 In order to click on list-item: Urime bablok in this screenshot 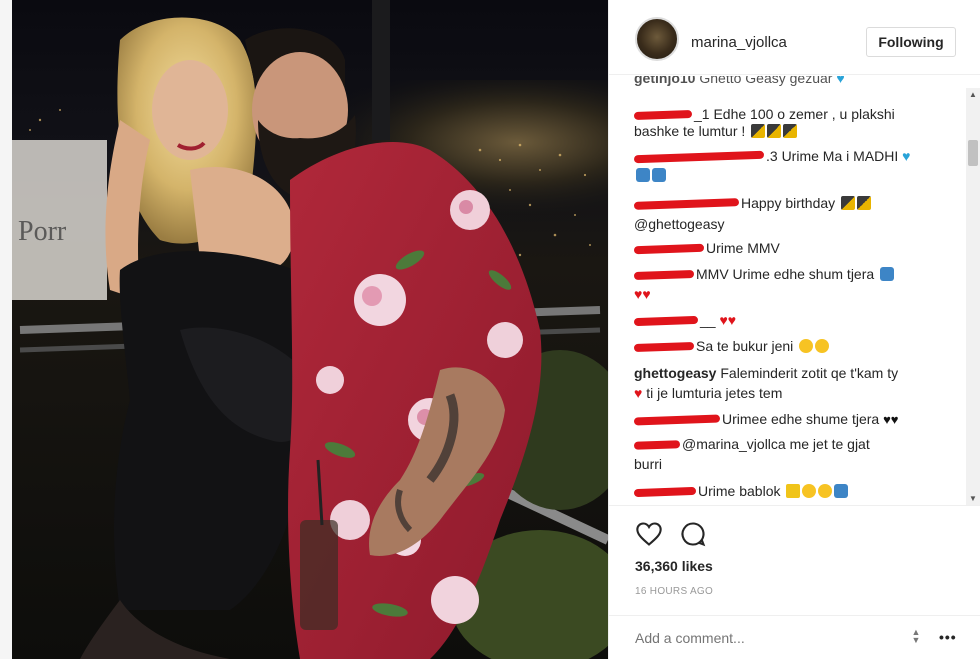, I will do `click(796, 491)`.